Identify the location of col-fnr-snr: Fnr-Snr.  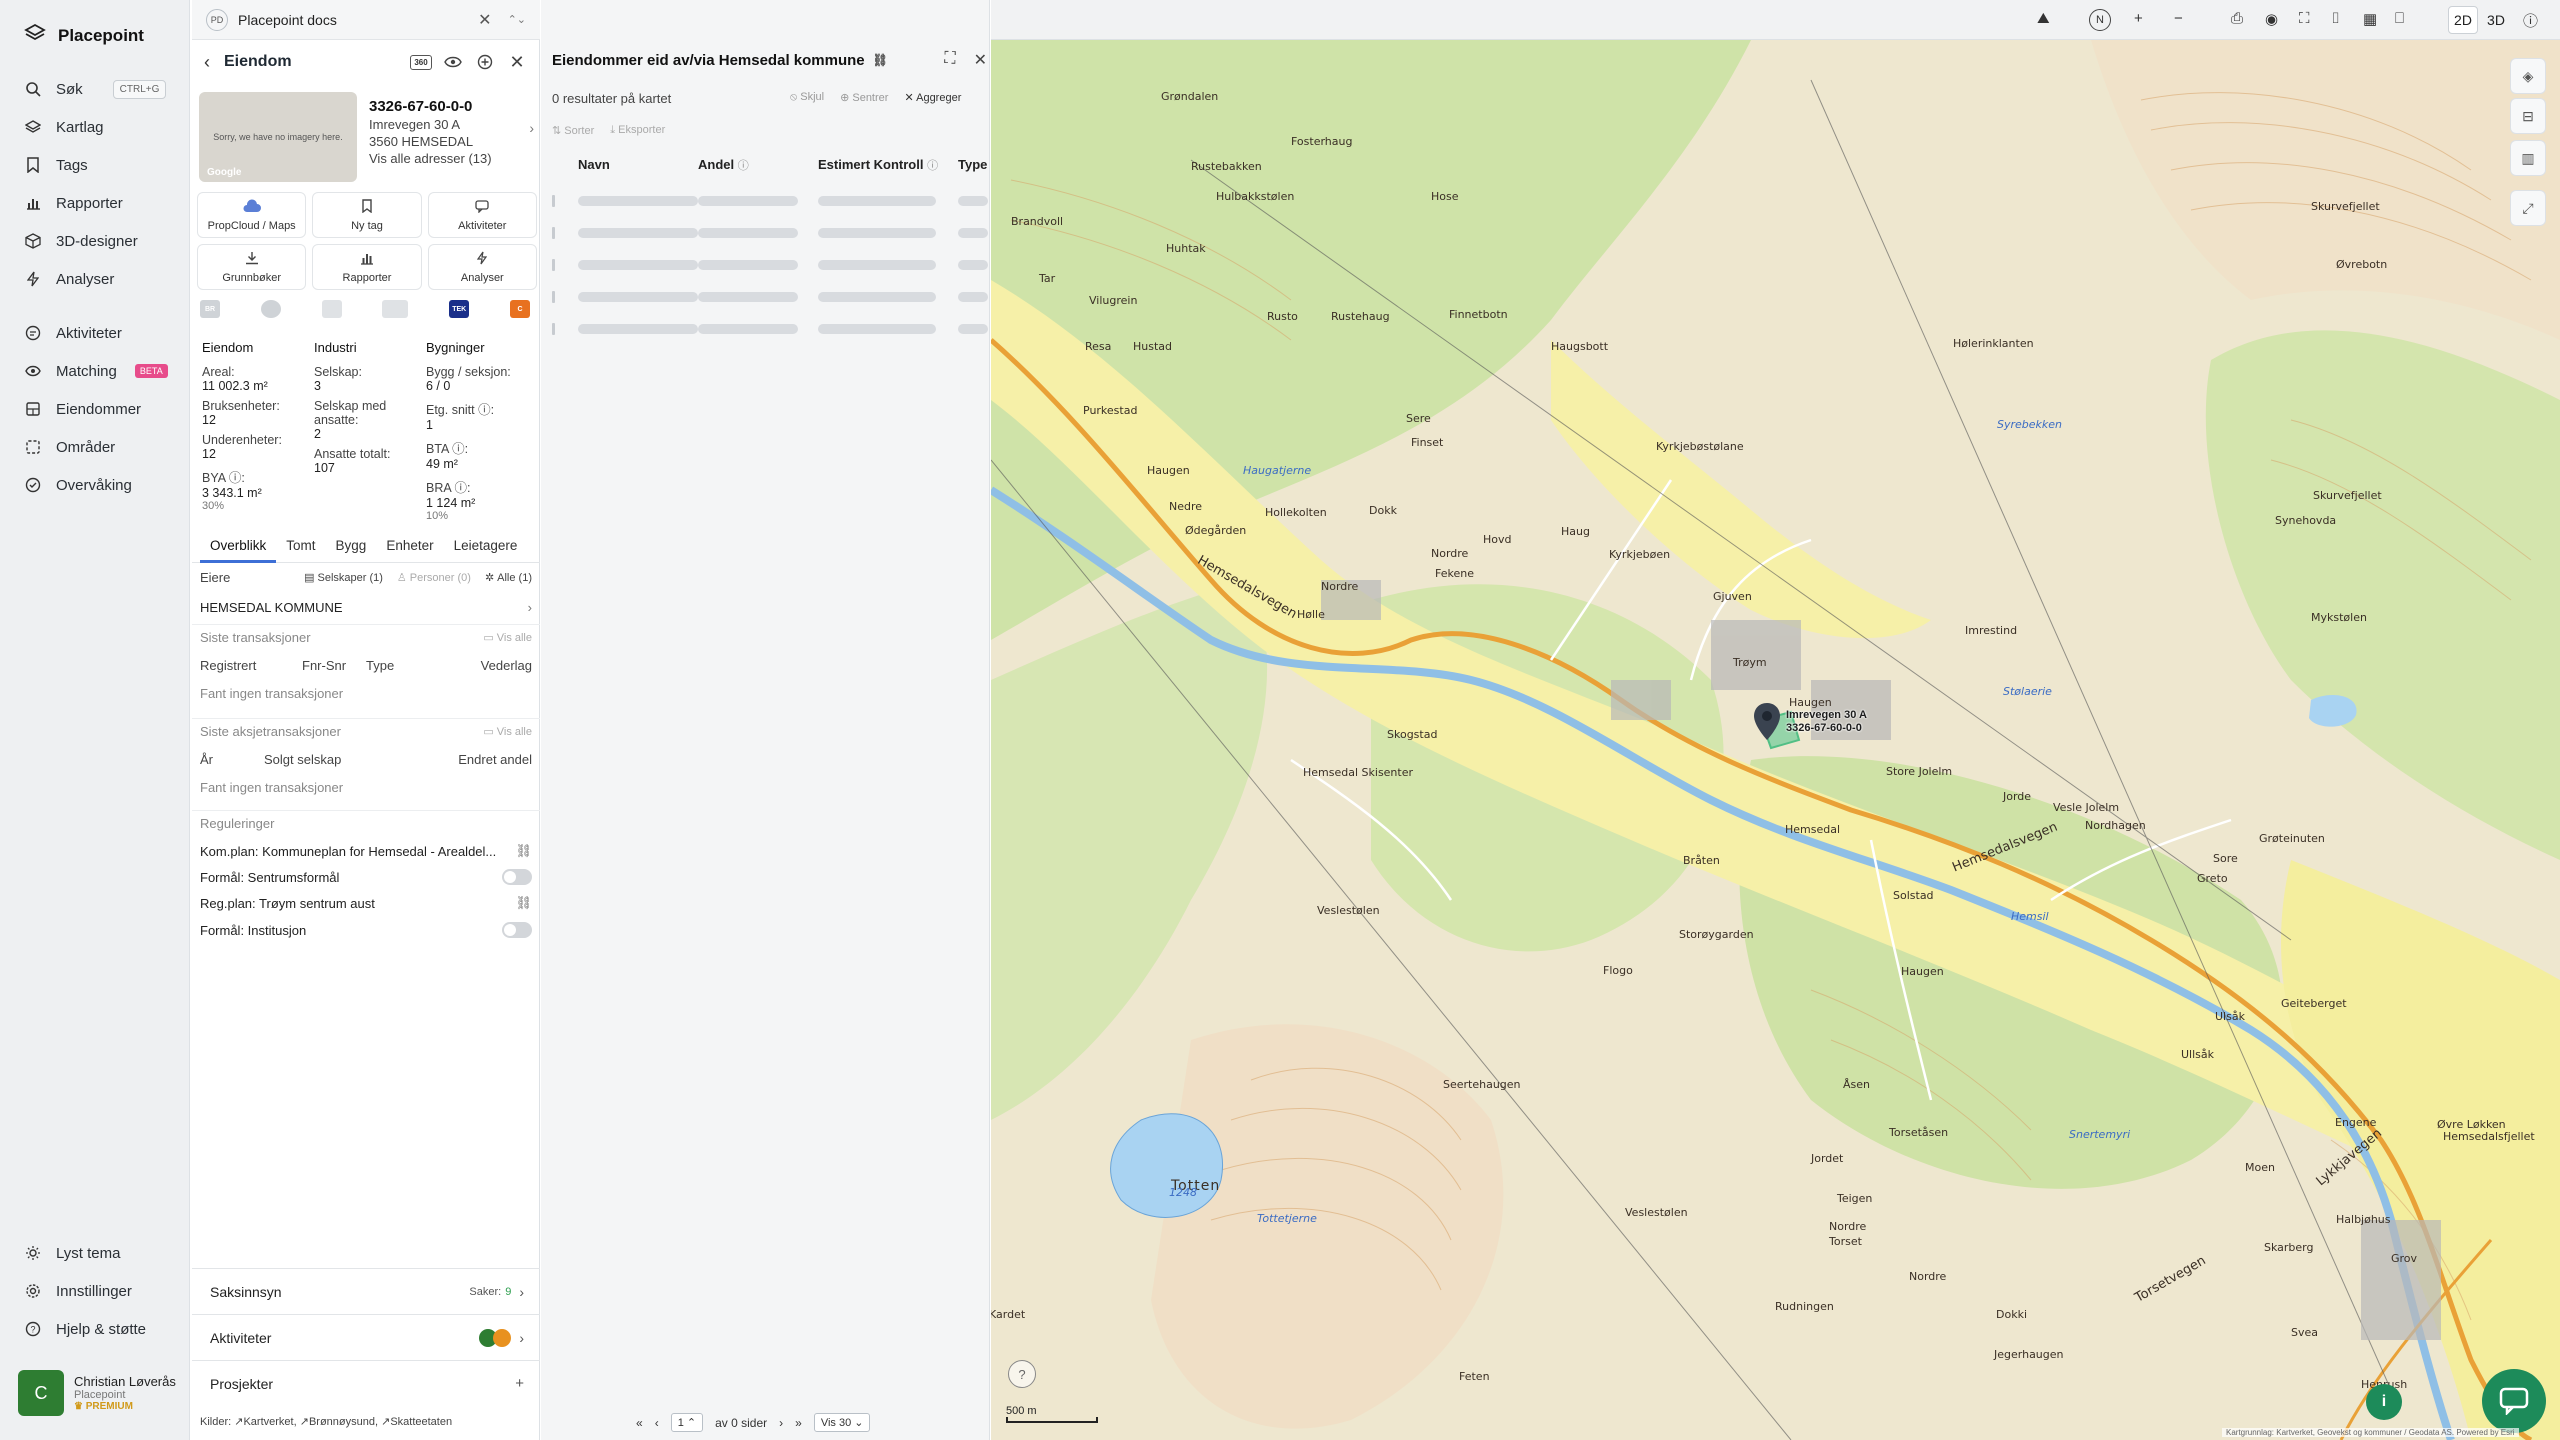
(334, 665).